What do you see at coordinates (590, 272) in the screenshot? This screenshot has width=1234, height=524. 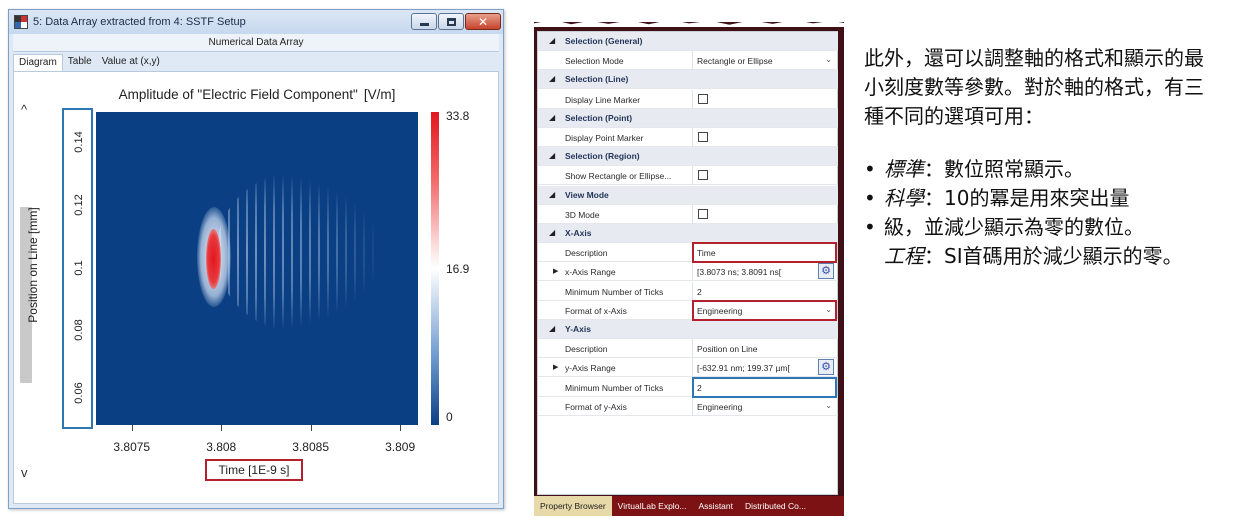 I see `property-label: x-Axis Range` at bounding box center [590, 272].